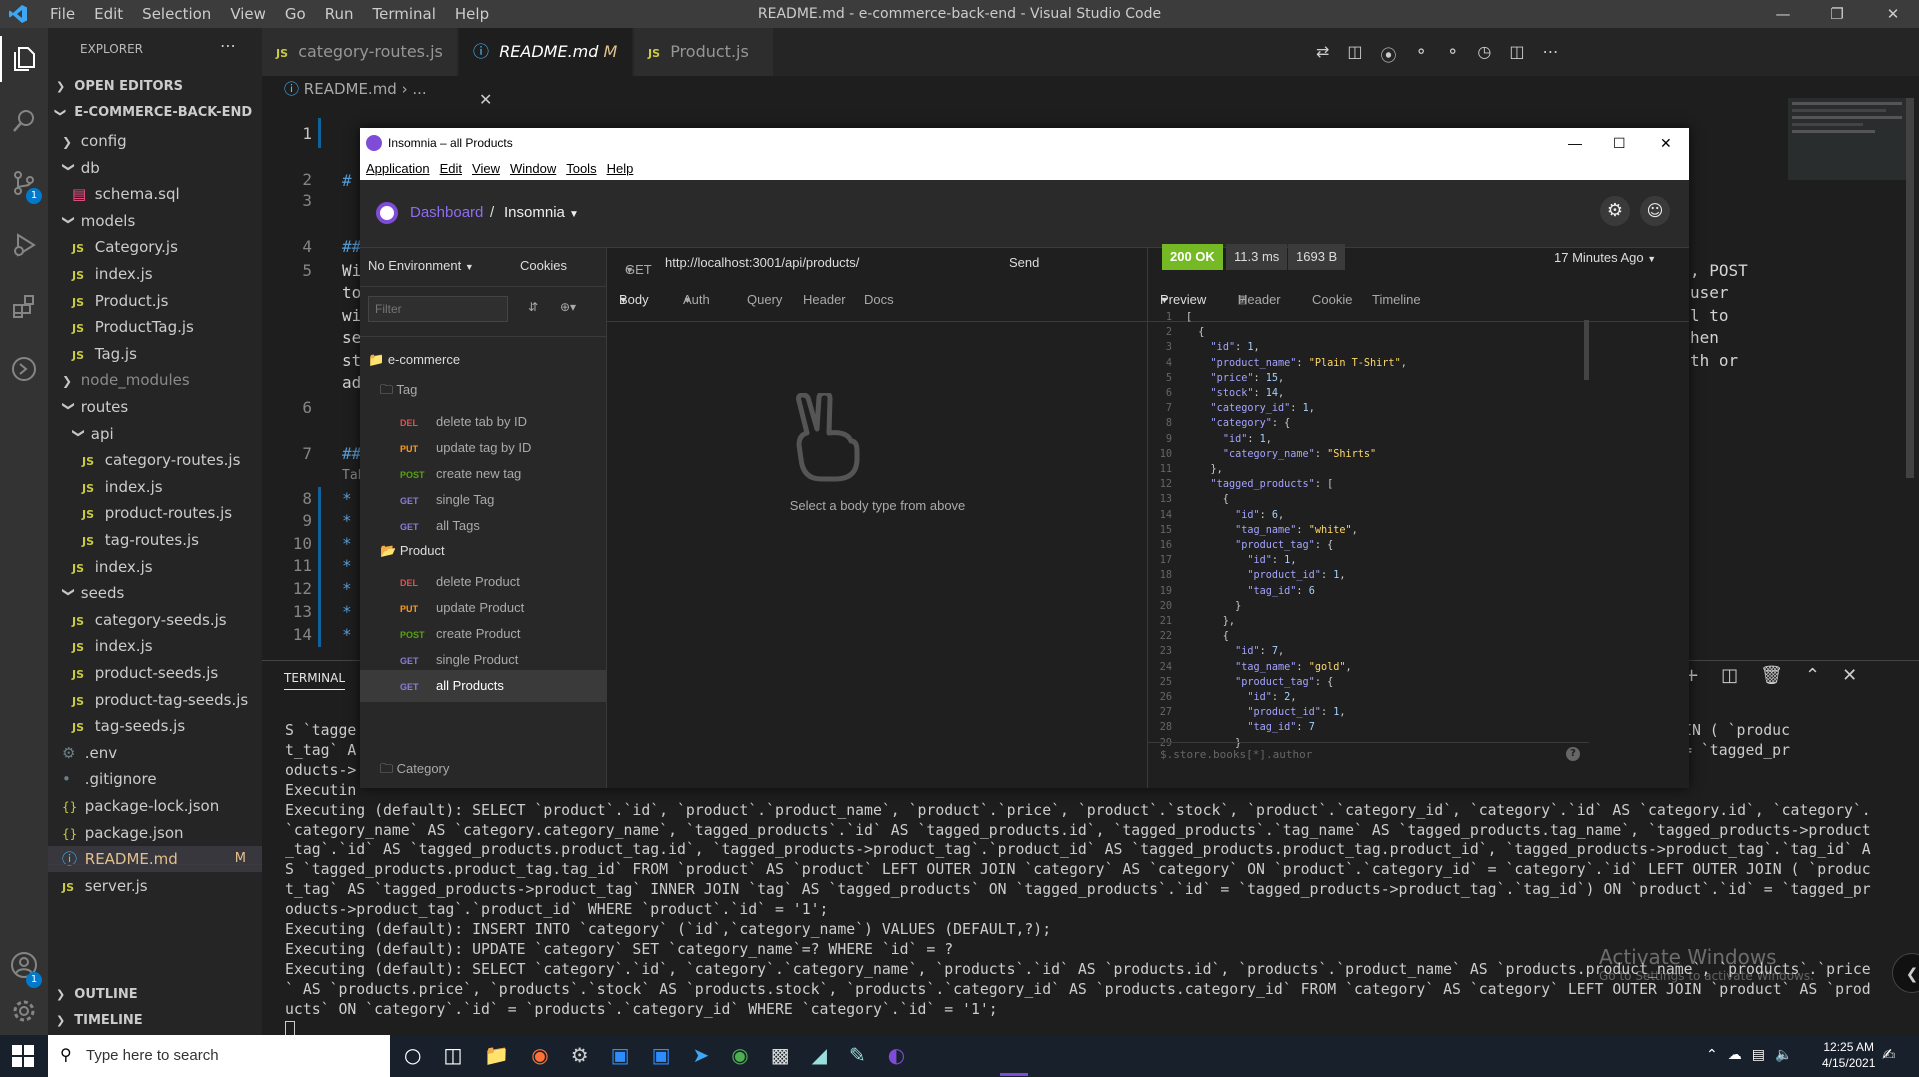 This screenshot has height=1077, width=1919. Describe the element at coordinates (438, 309) in the screenshot. I see `filter-input` at that location.